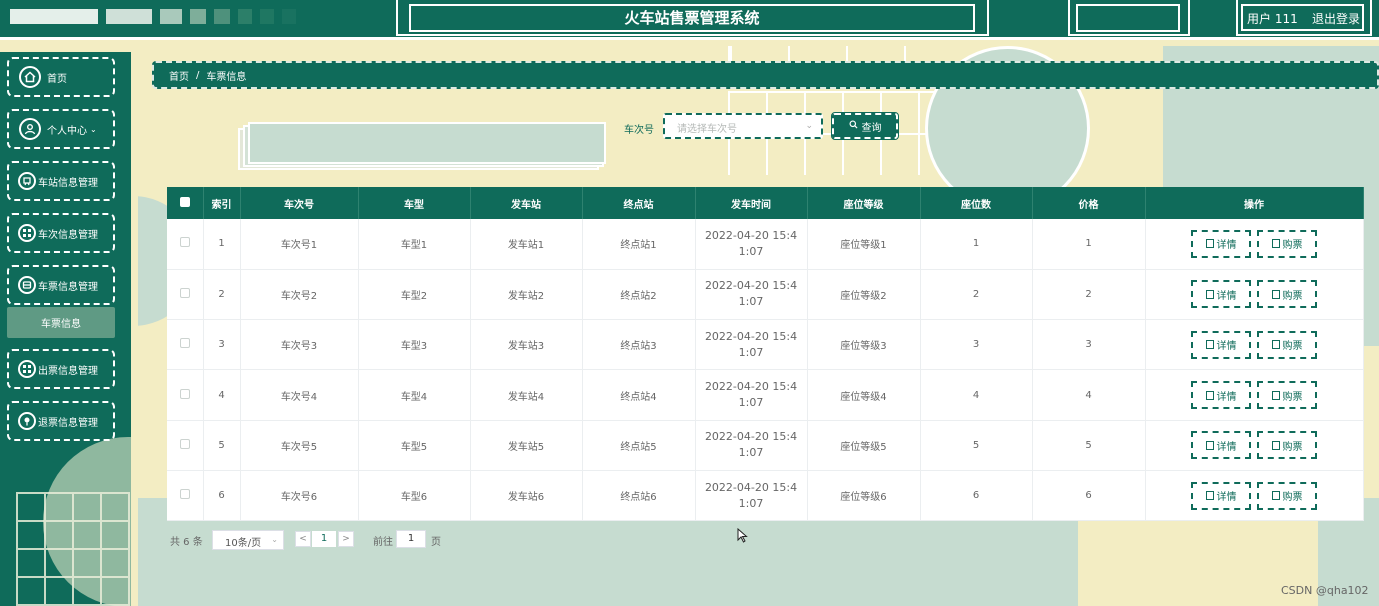 Image resolution: width=1379 pixels, height=606 pixels. I want to click on cell-train-no: 车次号1, so click(299, 244).